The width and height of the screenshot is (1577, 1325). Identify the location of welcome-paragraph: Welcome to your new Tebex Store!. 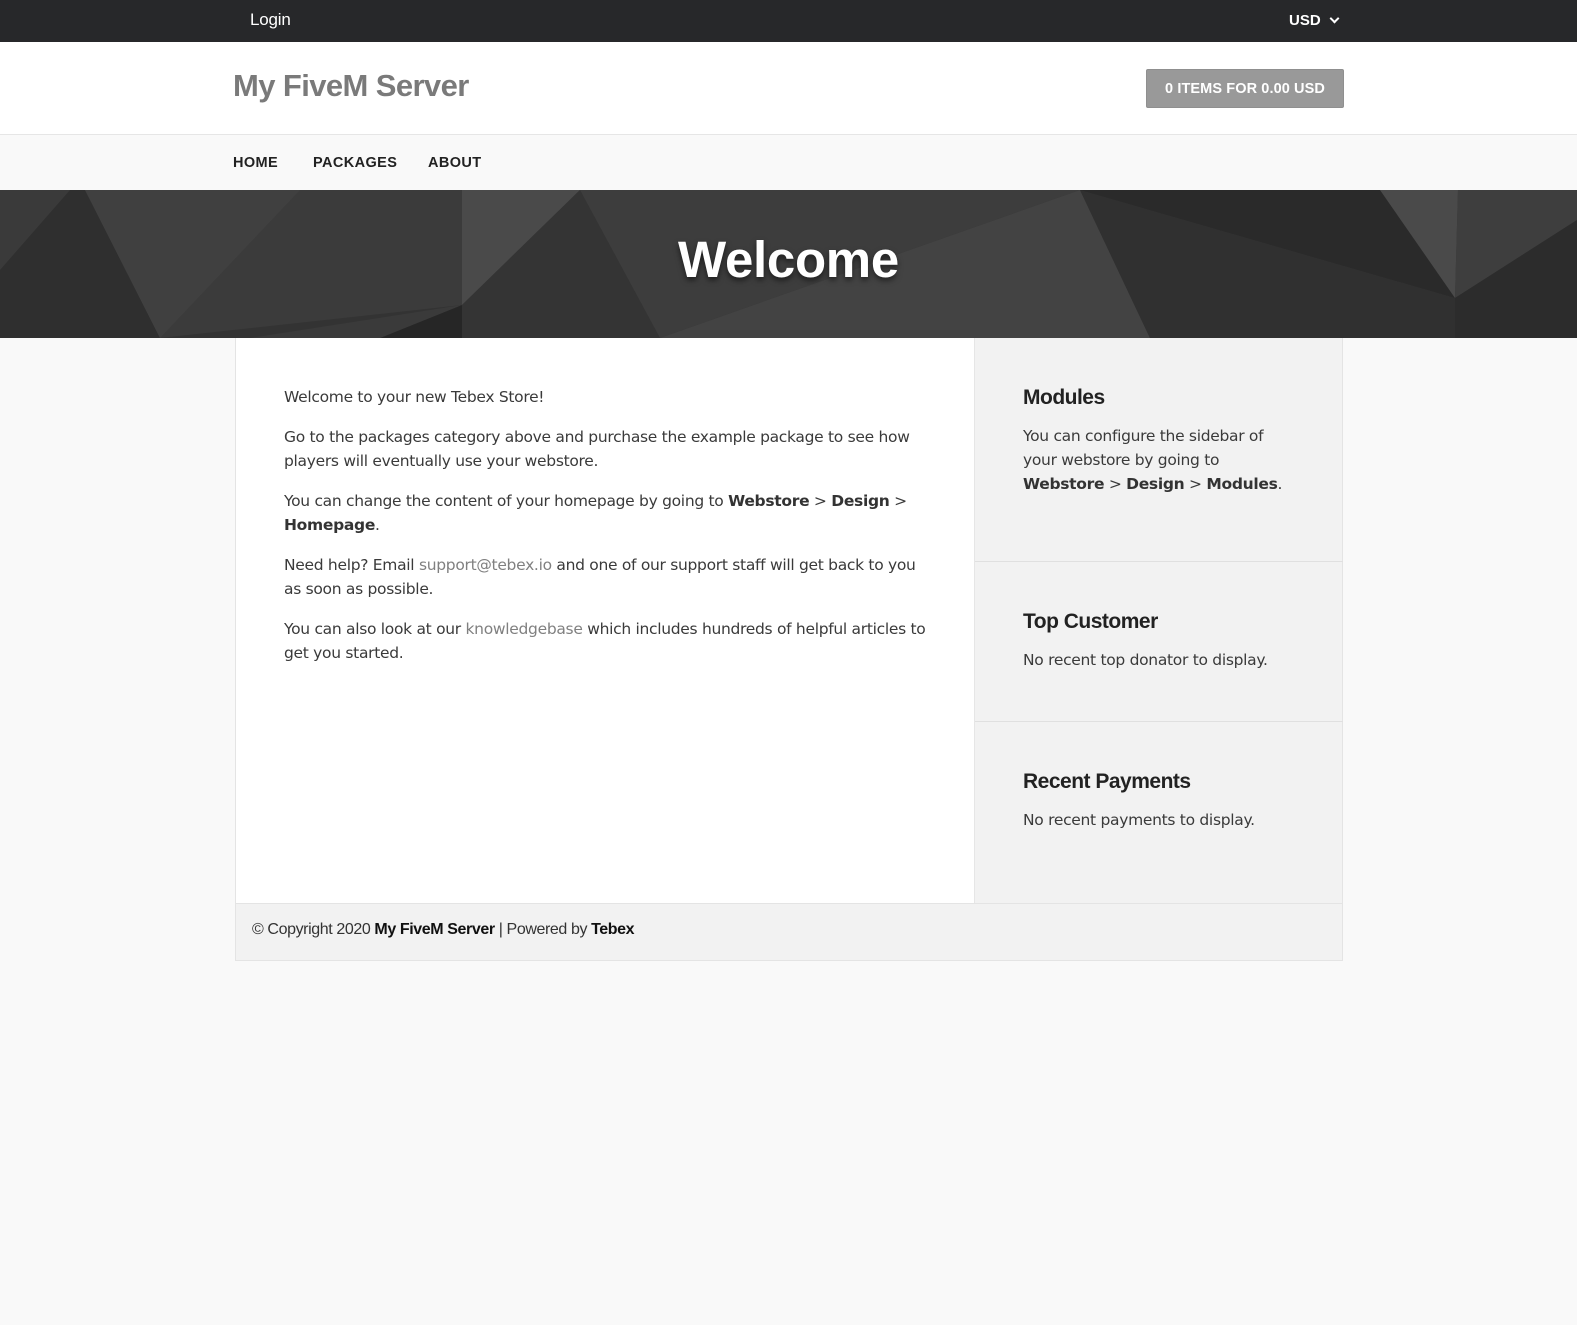
(414, 397).